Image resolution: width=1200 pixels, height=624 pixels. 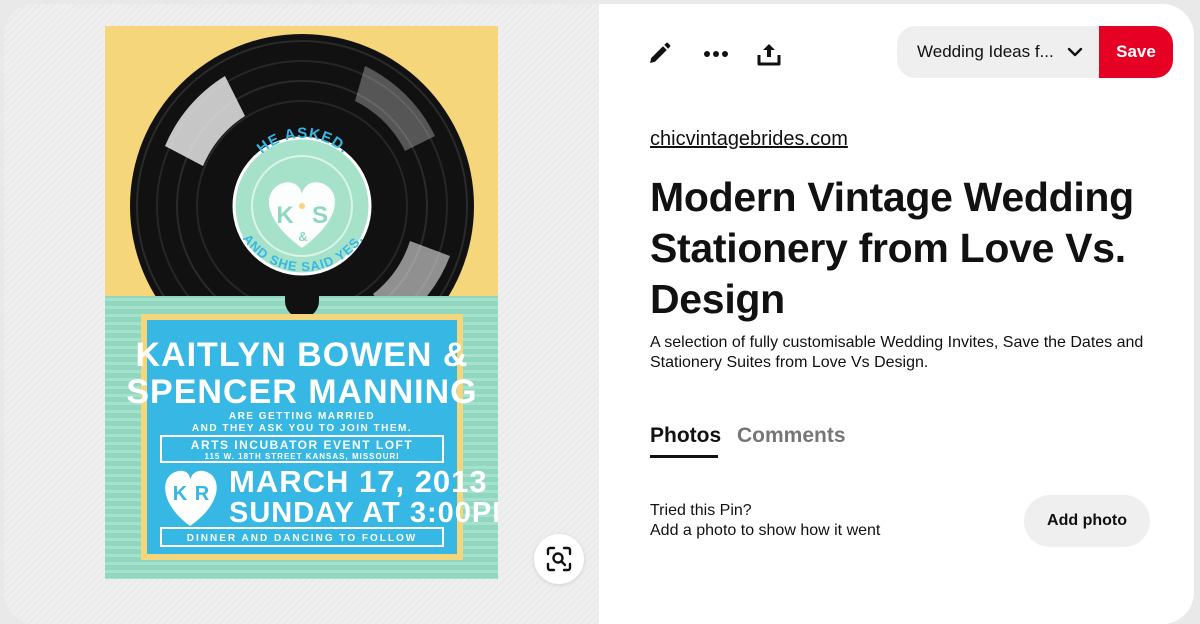 What do you see at coordinates (320, 215) in the screenshot?
I see `monogram-right: S` at bounding box center [320, 215].